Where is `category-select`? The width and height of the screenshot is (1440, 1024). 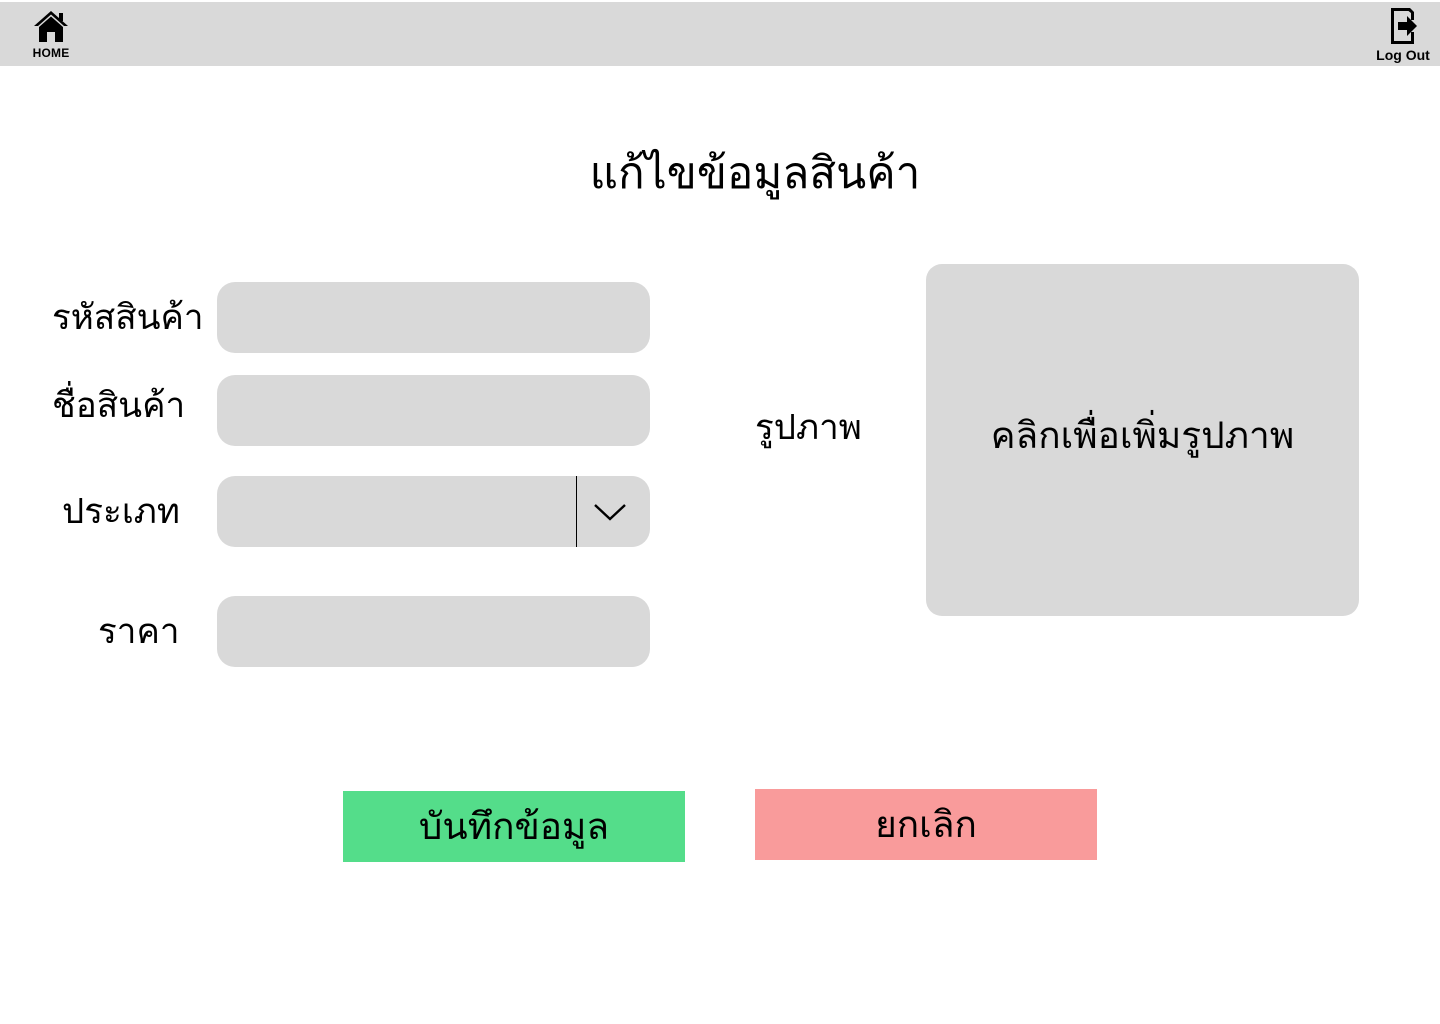 category-select is located at coordinates (433, 511).